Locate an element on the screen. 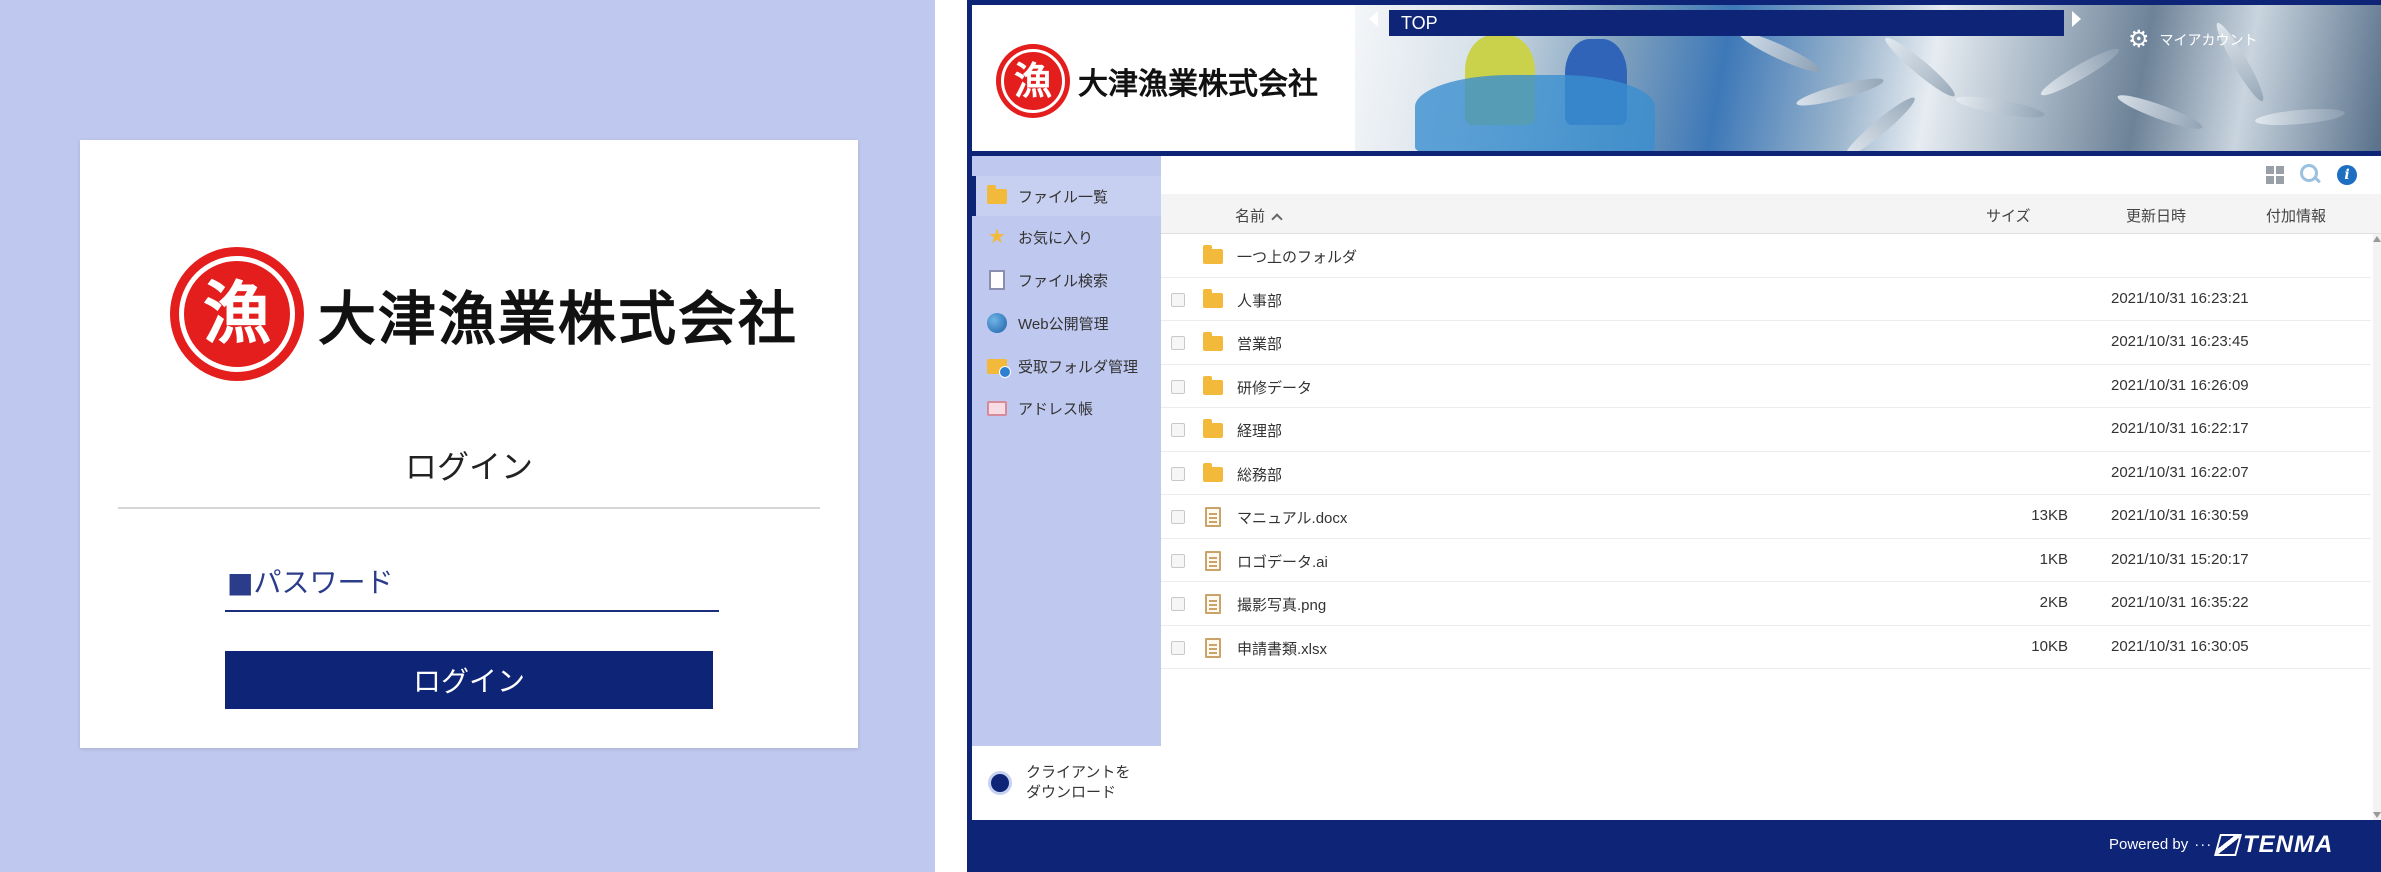 Image resolution: width=2381 pixels, height=872 pixels. tenma-logo: TENMA is located at coordinates (2274, 845).